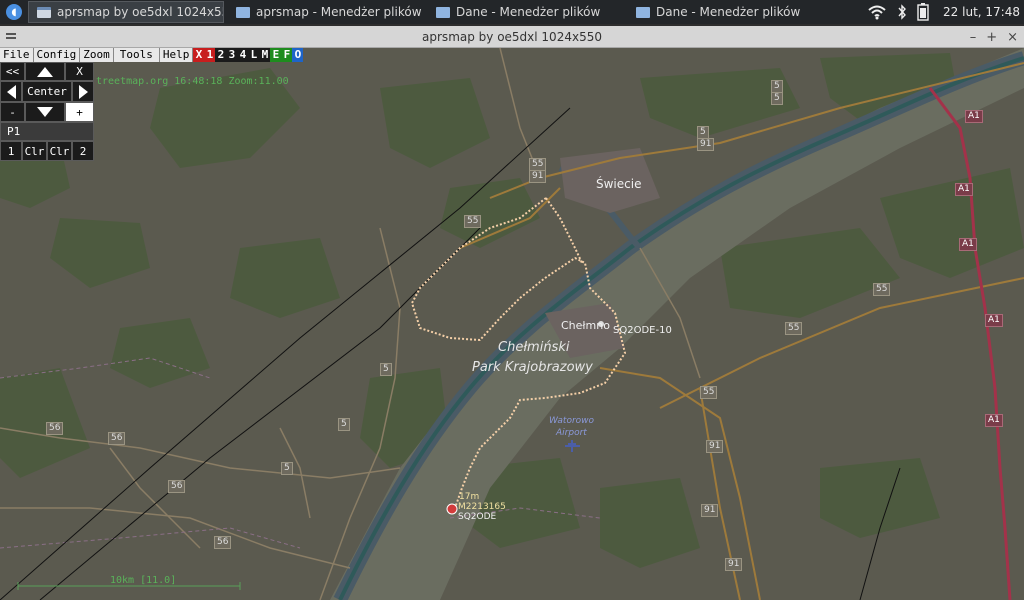 This screenshot has height=600, width=1024. I want to click on maximize-button: +, so click(991, 37).